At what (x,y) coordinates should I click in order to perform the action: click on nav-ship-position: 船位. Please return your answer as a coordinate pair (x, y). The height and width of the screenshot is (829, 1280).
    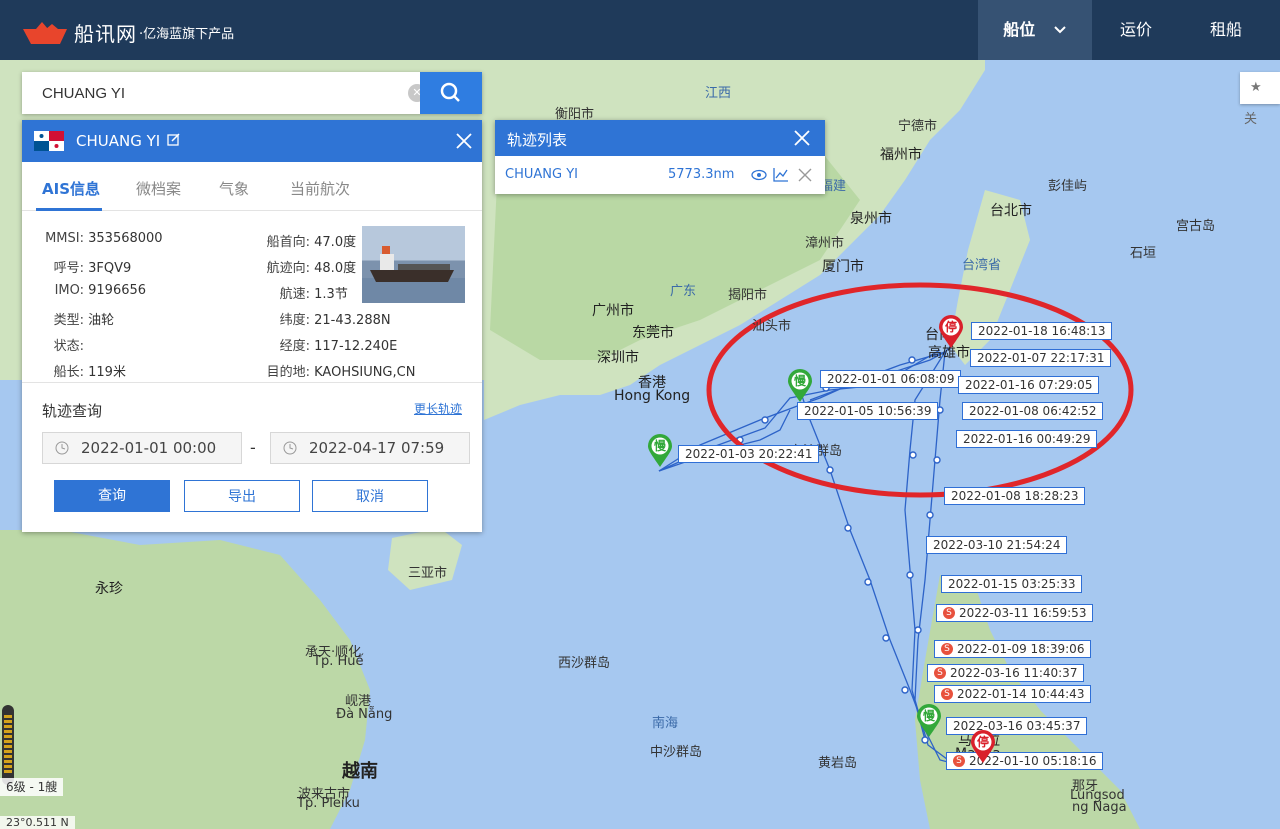
    Looking at the image, I should click on (1035, 30).